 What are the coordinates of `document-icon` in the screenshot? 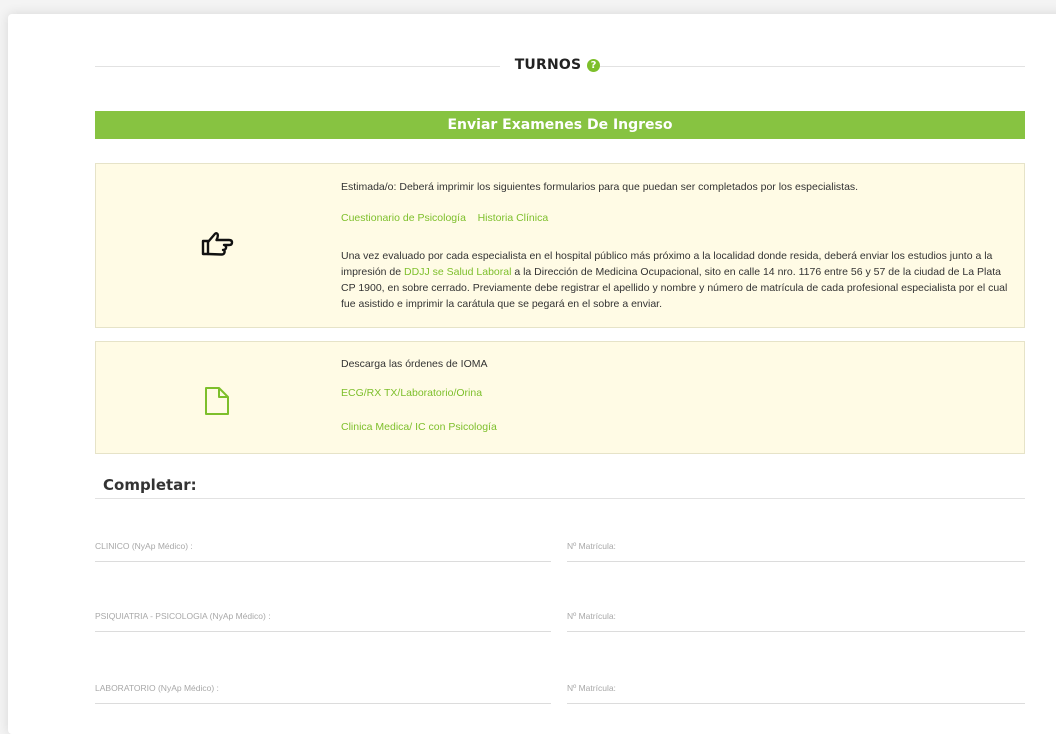 It's located at (217, 401).